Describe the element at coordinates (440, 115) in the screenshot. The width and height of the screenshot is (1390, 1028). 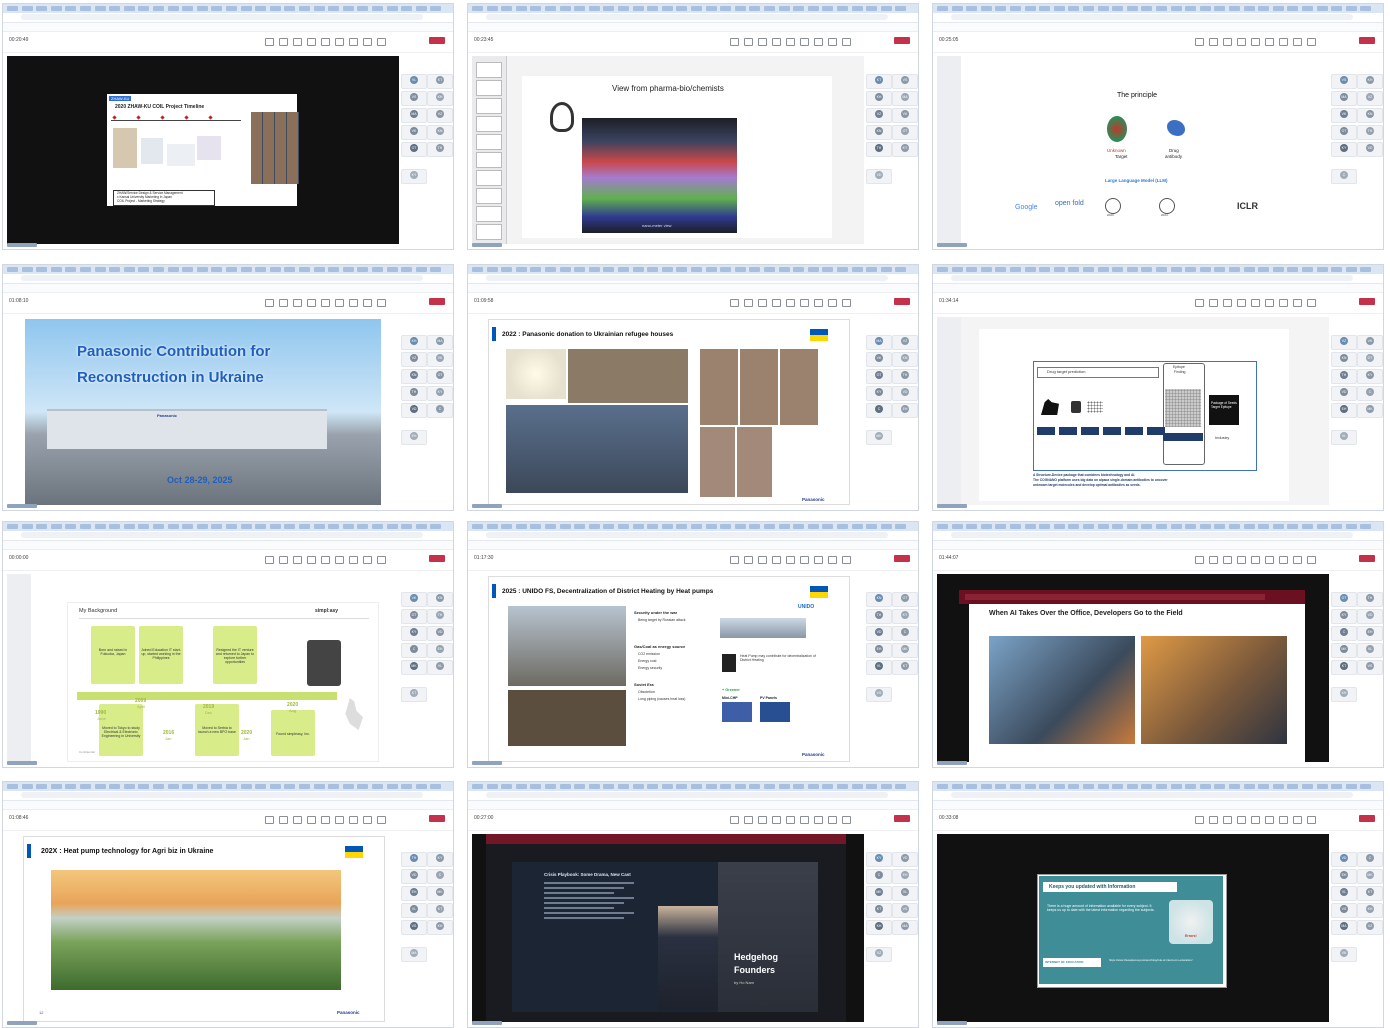
I see `participant-tile: VZ` at that location.